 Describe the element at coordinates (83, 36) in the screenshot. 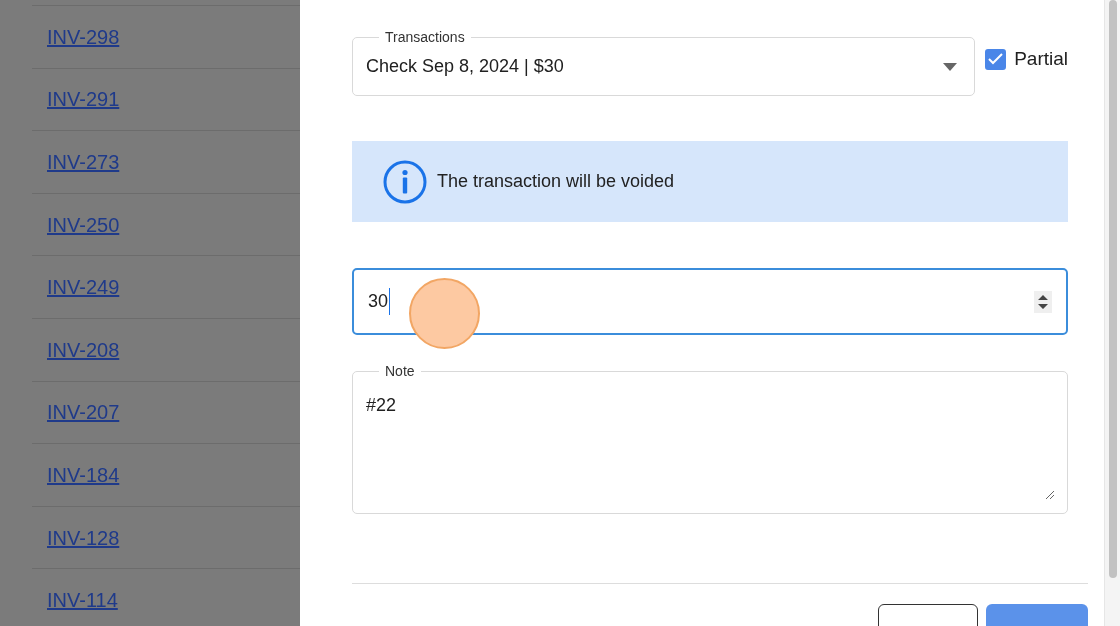

I see `invoice-link: INV-298` at that location.